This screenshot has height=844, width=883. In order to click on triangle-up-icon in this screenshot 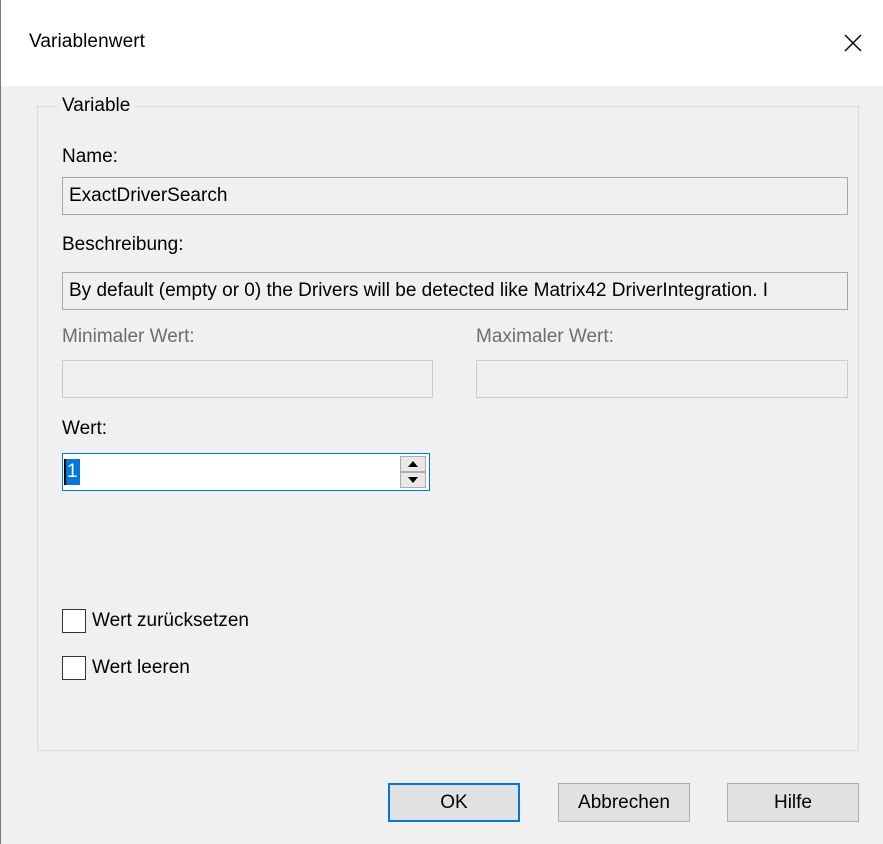, I will do `click(413, 464)`.